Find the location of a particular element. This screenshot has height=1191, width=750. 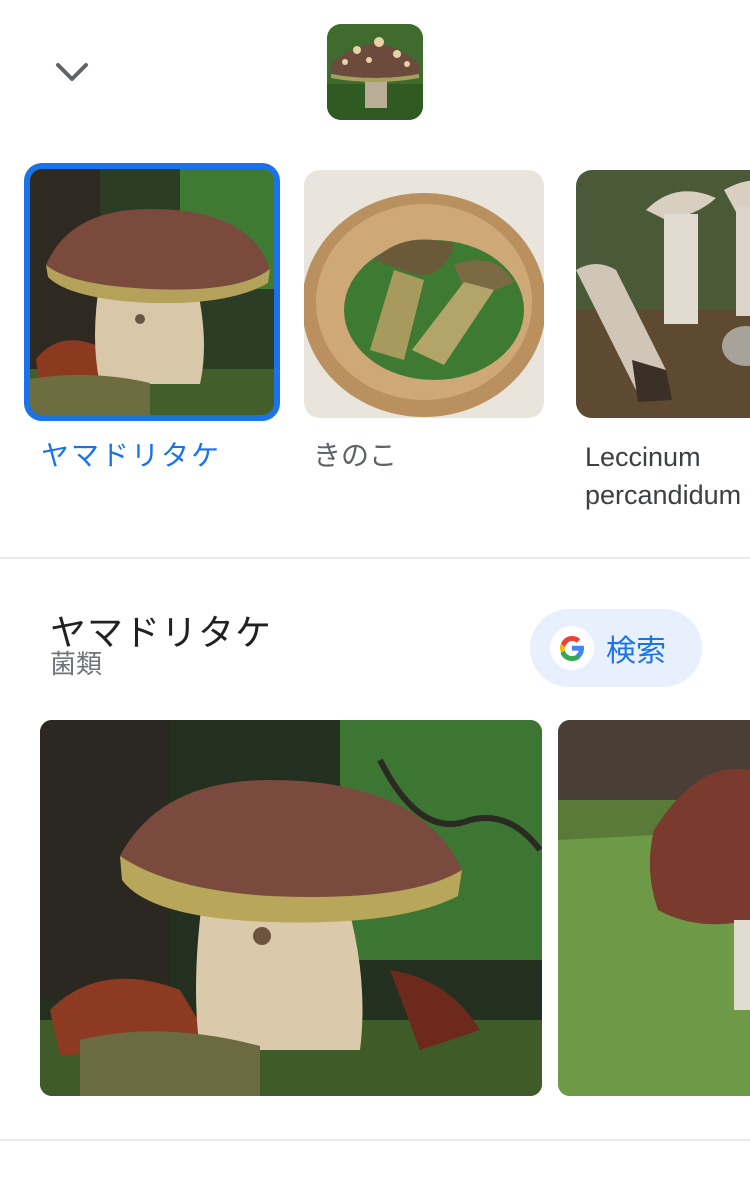

section-divider is located at coordinates (375, 558).